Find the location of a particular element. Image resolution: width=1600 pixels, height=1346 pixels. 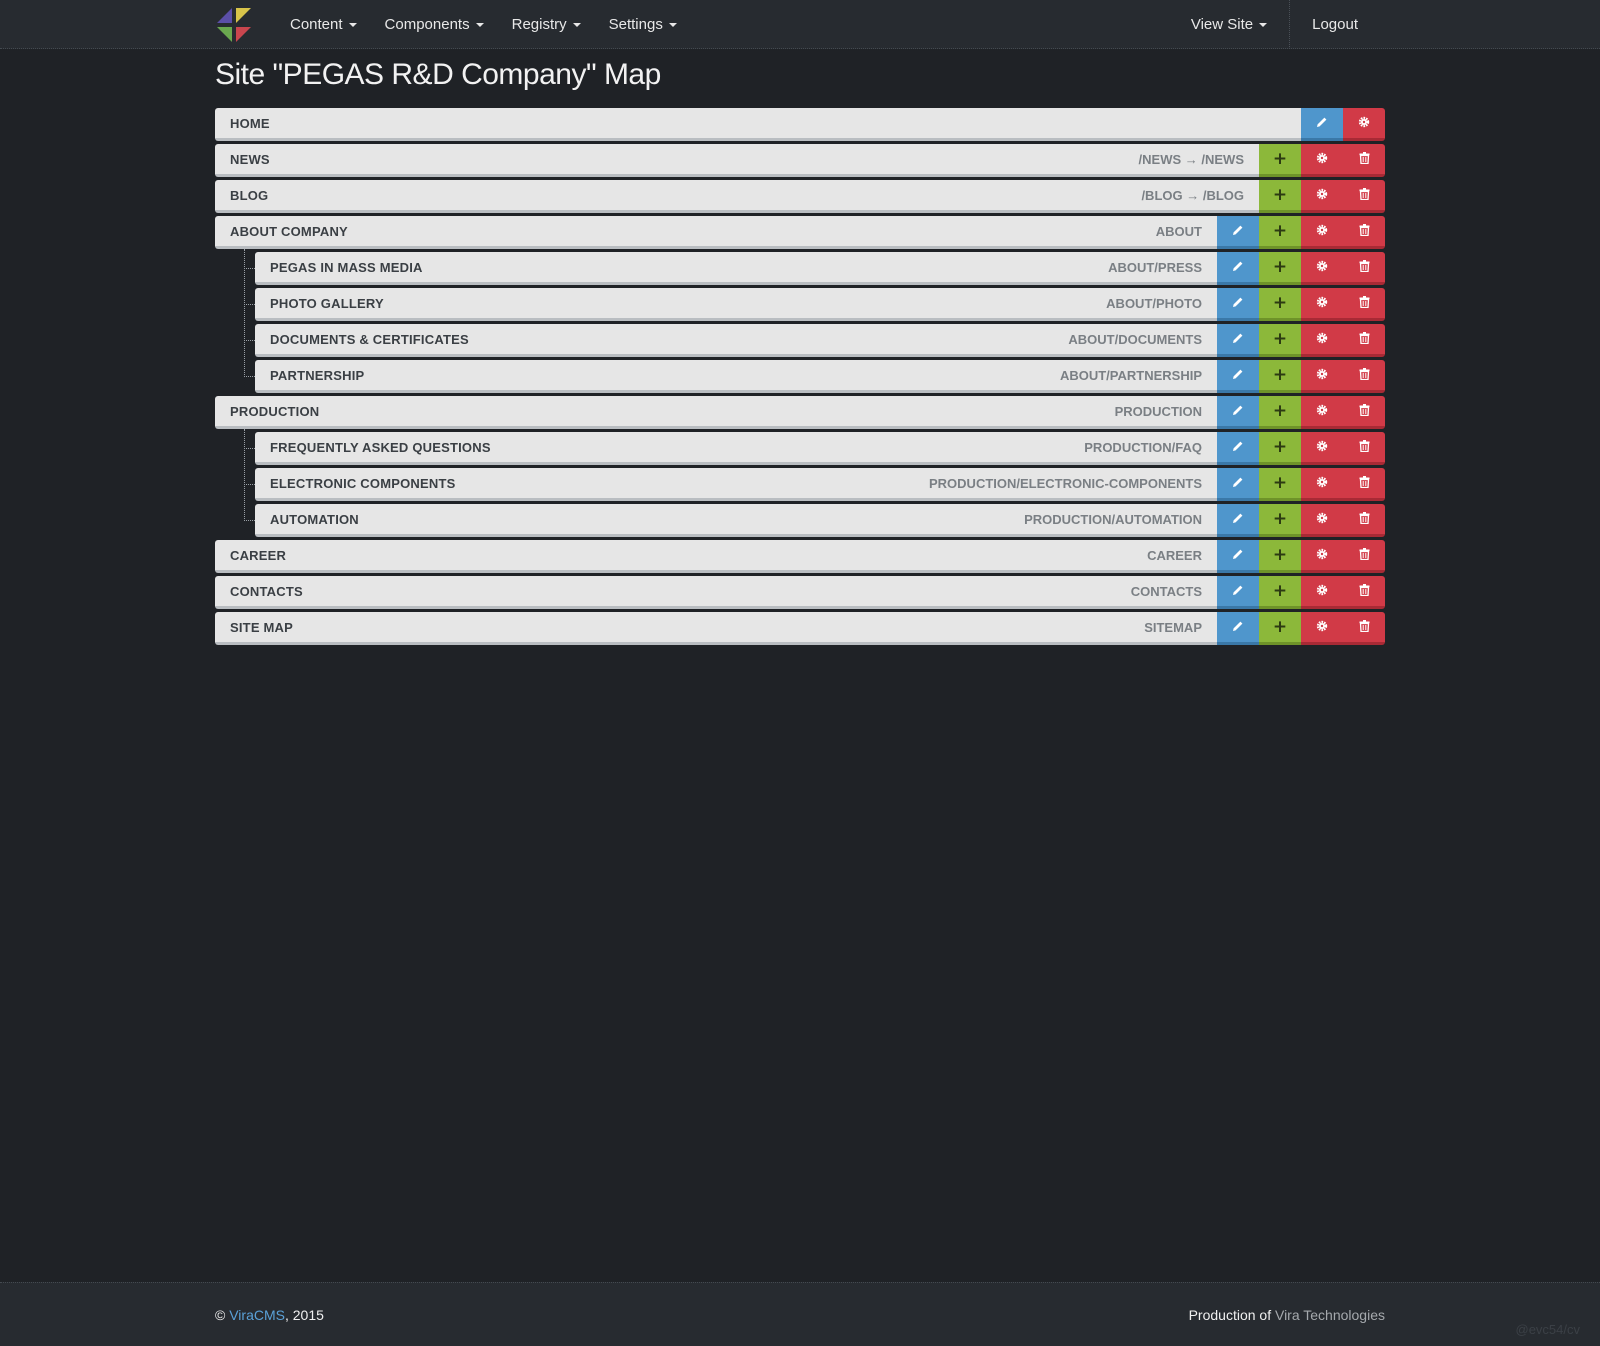

gear-icon is located at coordinates (1322, 339).